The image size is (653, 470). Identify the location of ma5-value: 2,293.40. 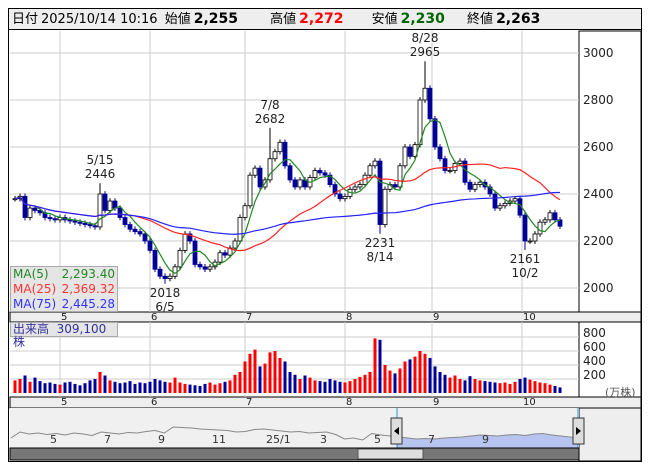
(88, 274).